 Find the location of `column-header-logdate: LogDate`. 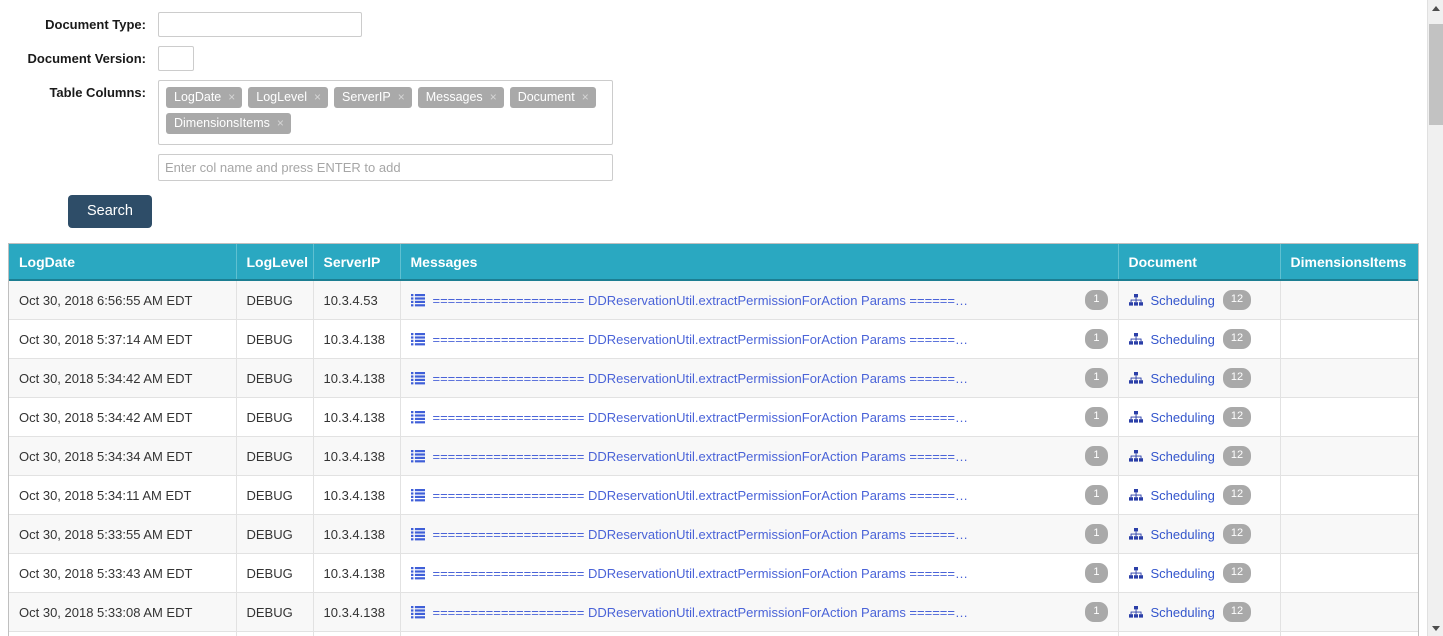

column-header-logdate: LogDate is located at coordinates (123, 262).